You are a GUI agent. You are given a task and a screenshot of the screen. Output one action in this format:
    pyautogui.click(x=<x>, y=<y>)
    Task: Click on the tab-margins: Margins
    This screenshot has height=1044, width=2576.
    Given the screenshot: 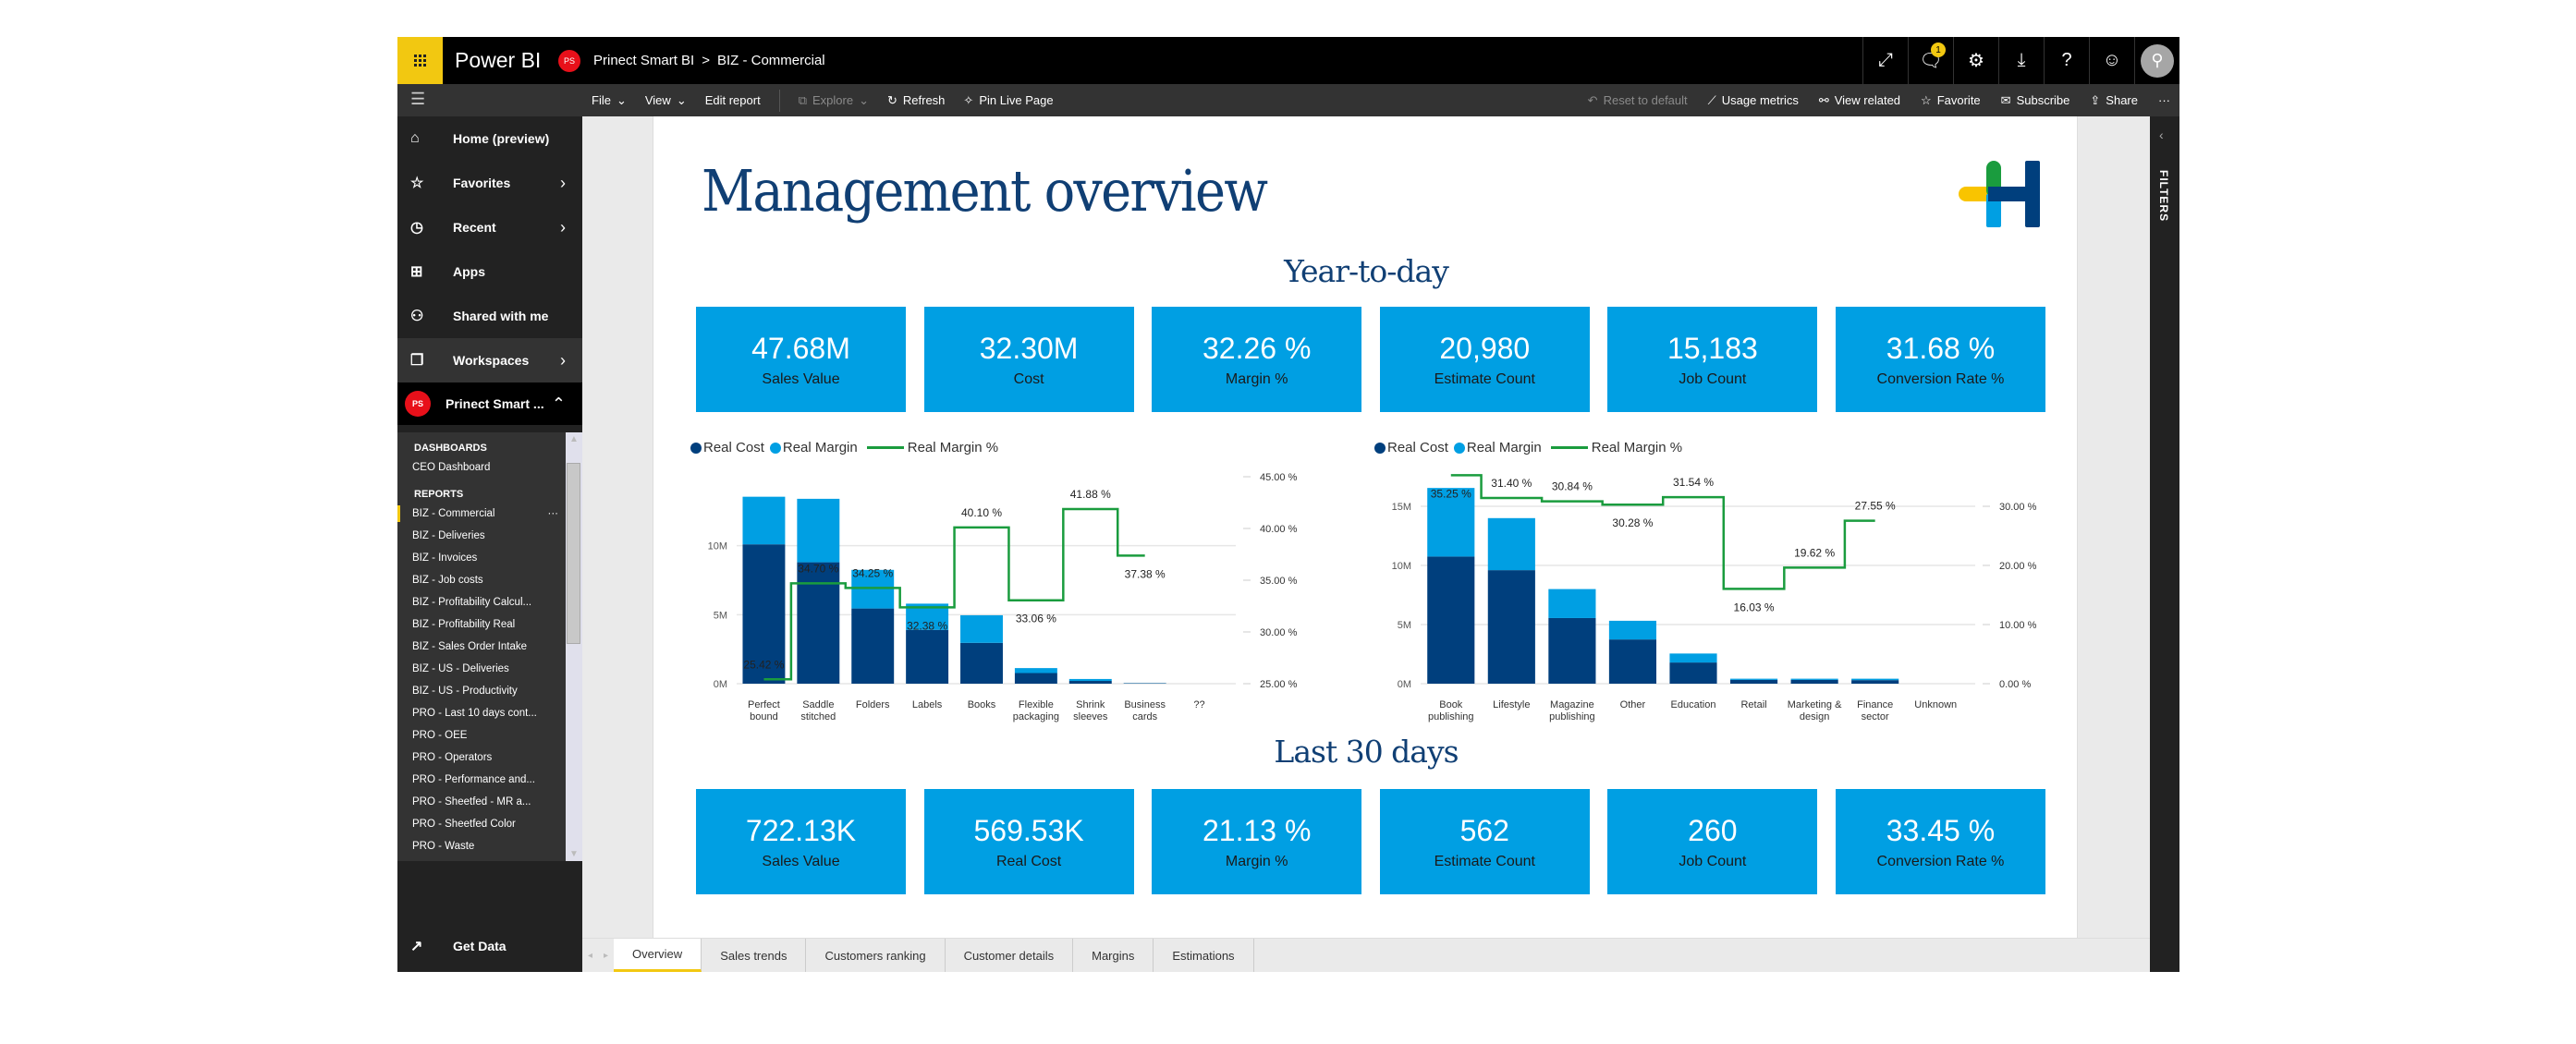 What is the action you would take?
    pyautogui.click(x=1113, y=955)
    